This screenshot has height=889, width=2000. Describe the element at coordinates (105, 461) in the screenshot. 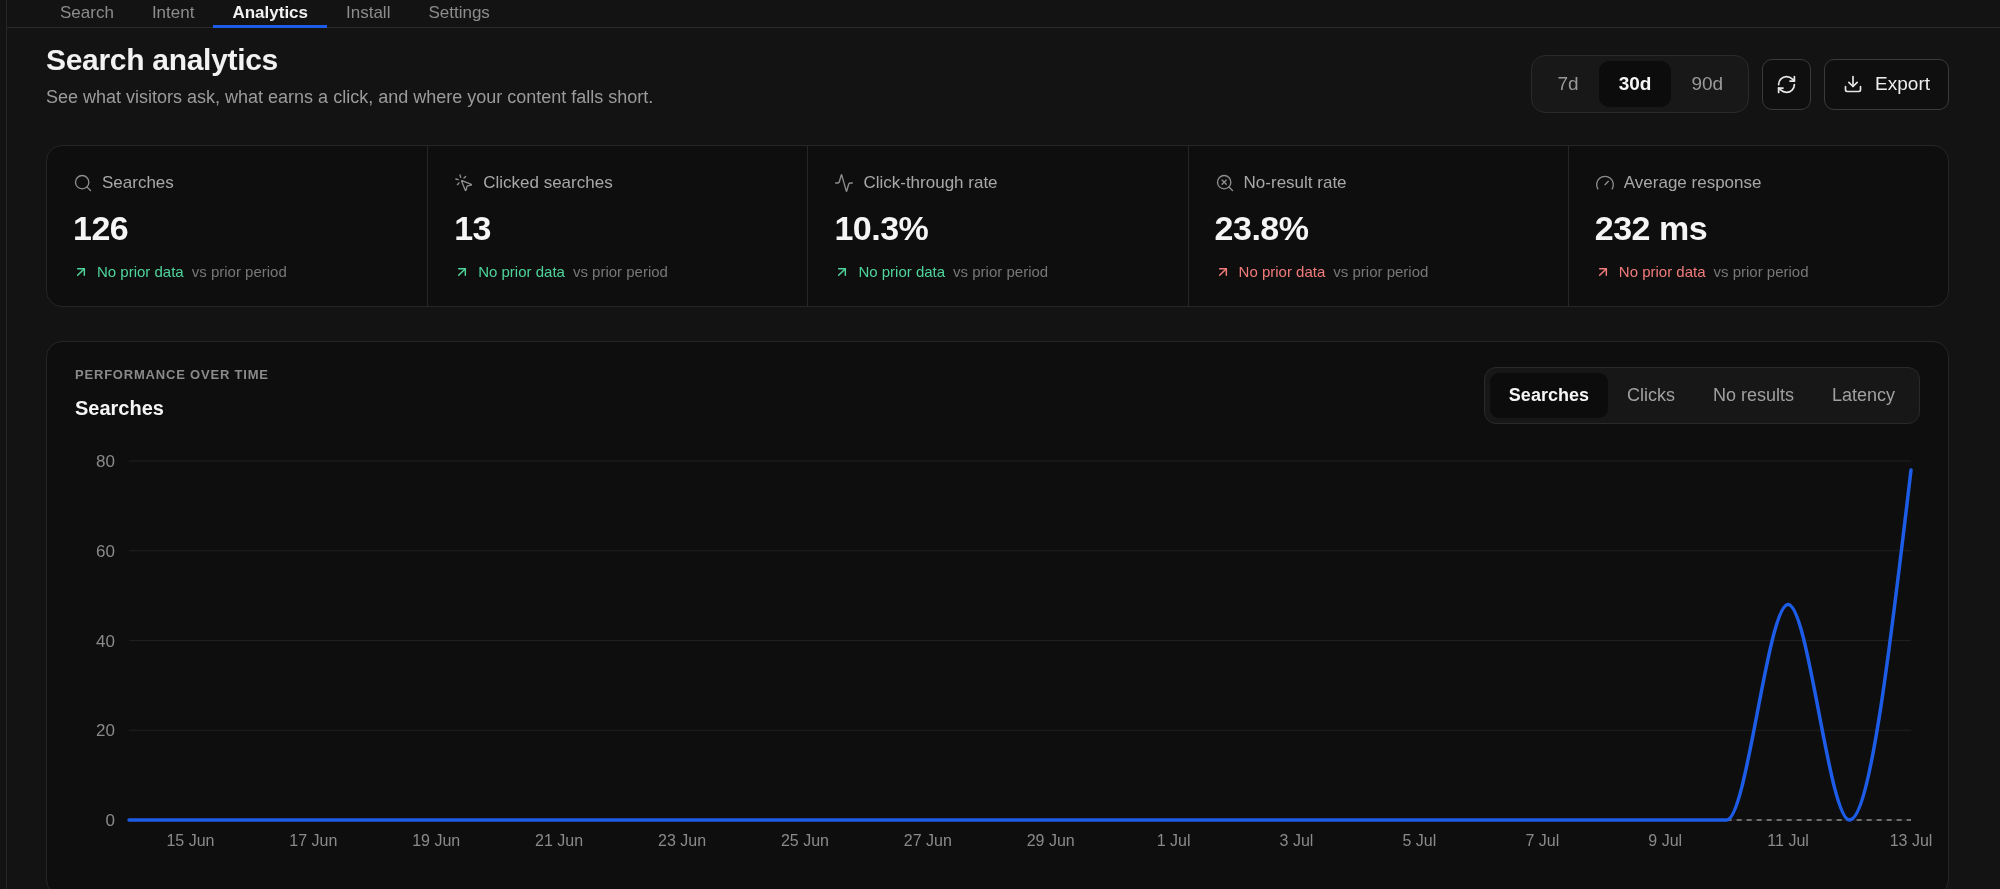

I see `y-axis-label: 80` at that location.